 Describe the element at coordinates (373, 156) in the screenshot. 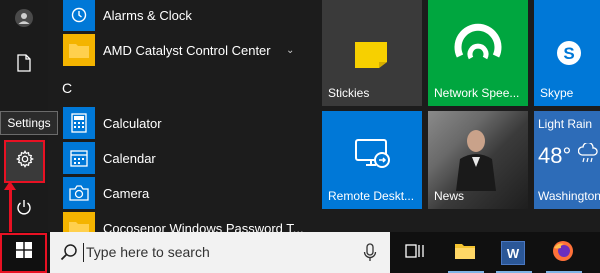

I see `remote-desktop-icon` at that location.